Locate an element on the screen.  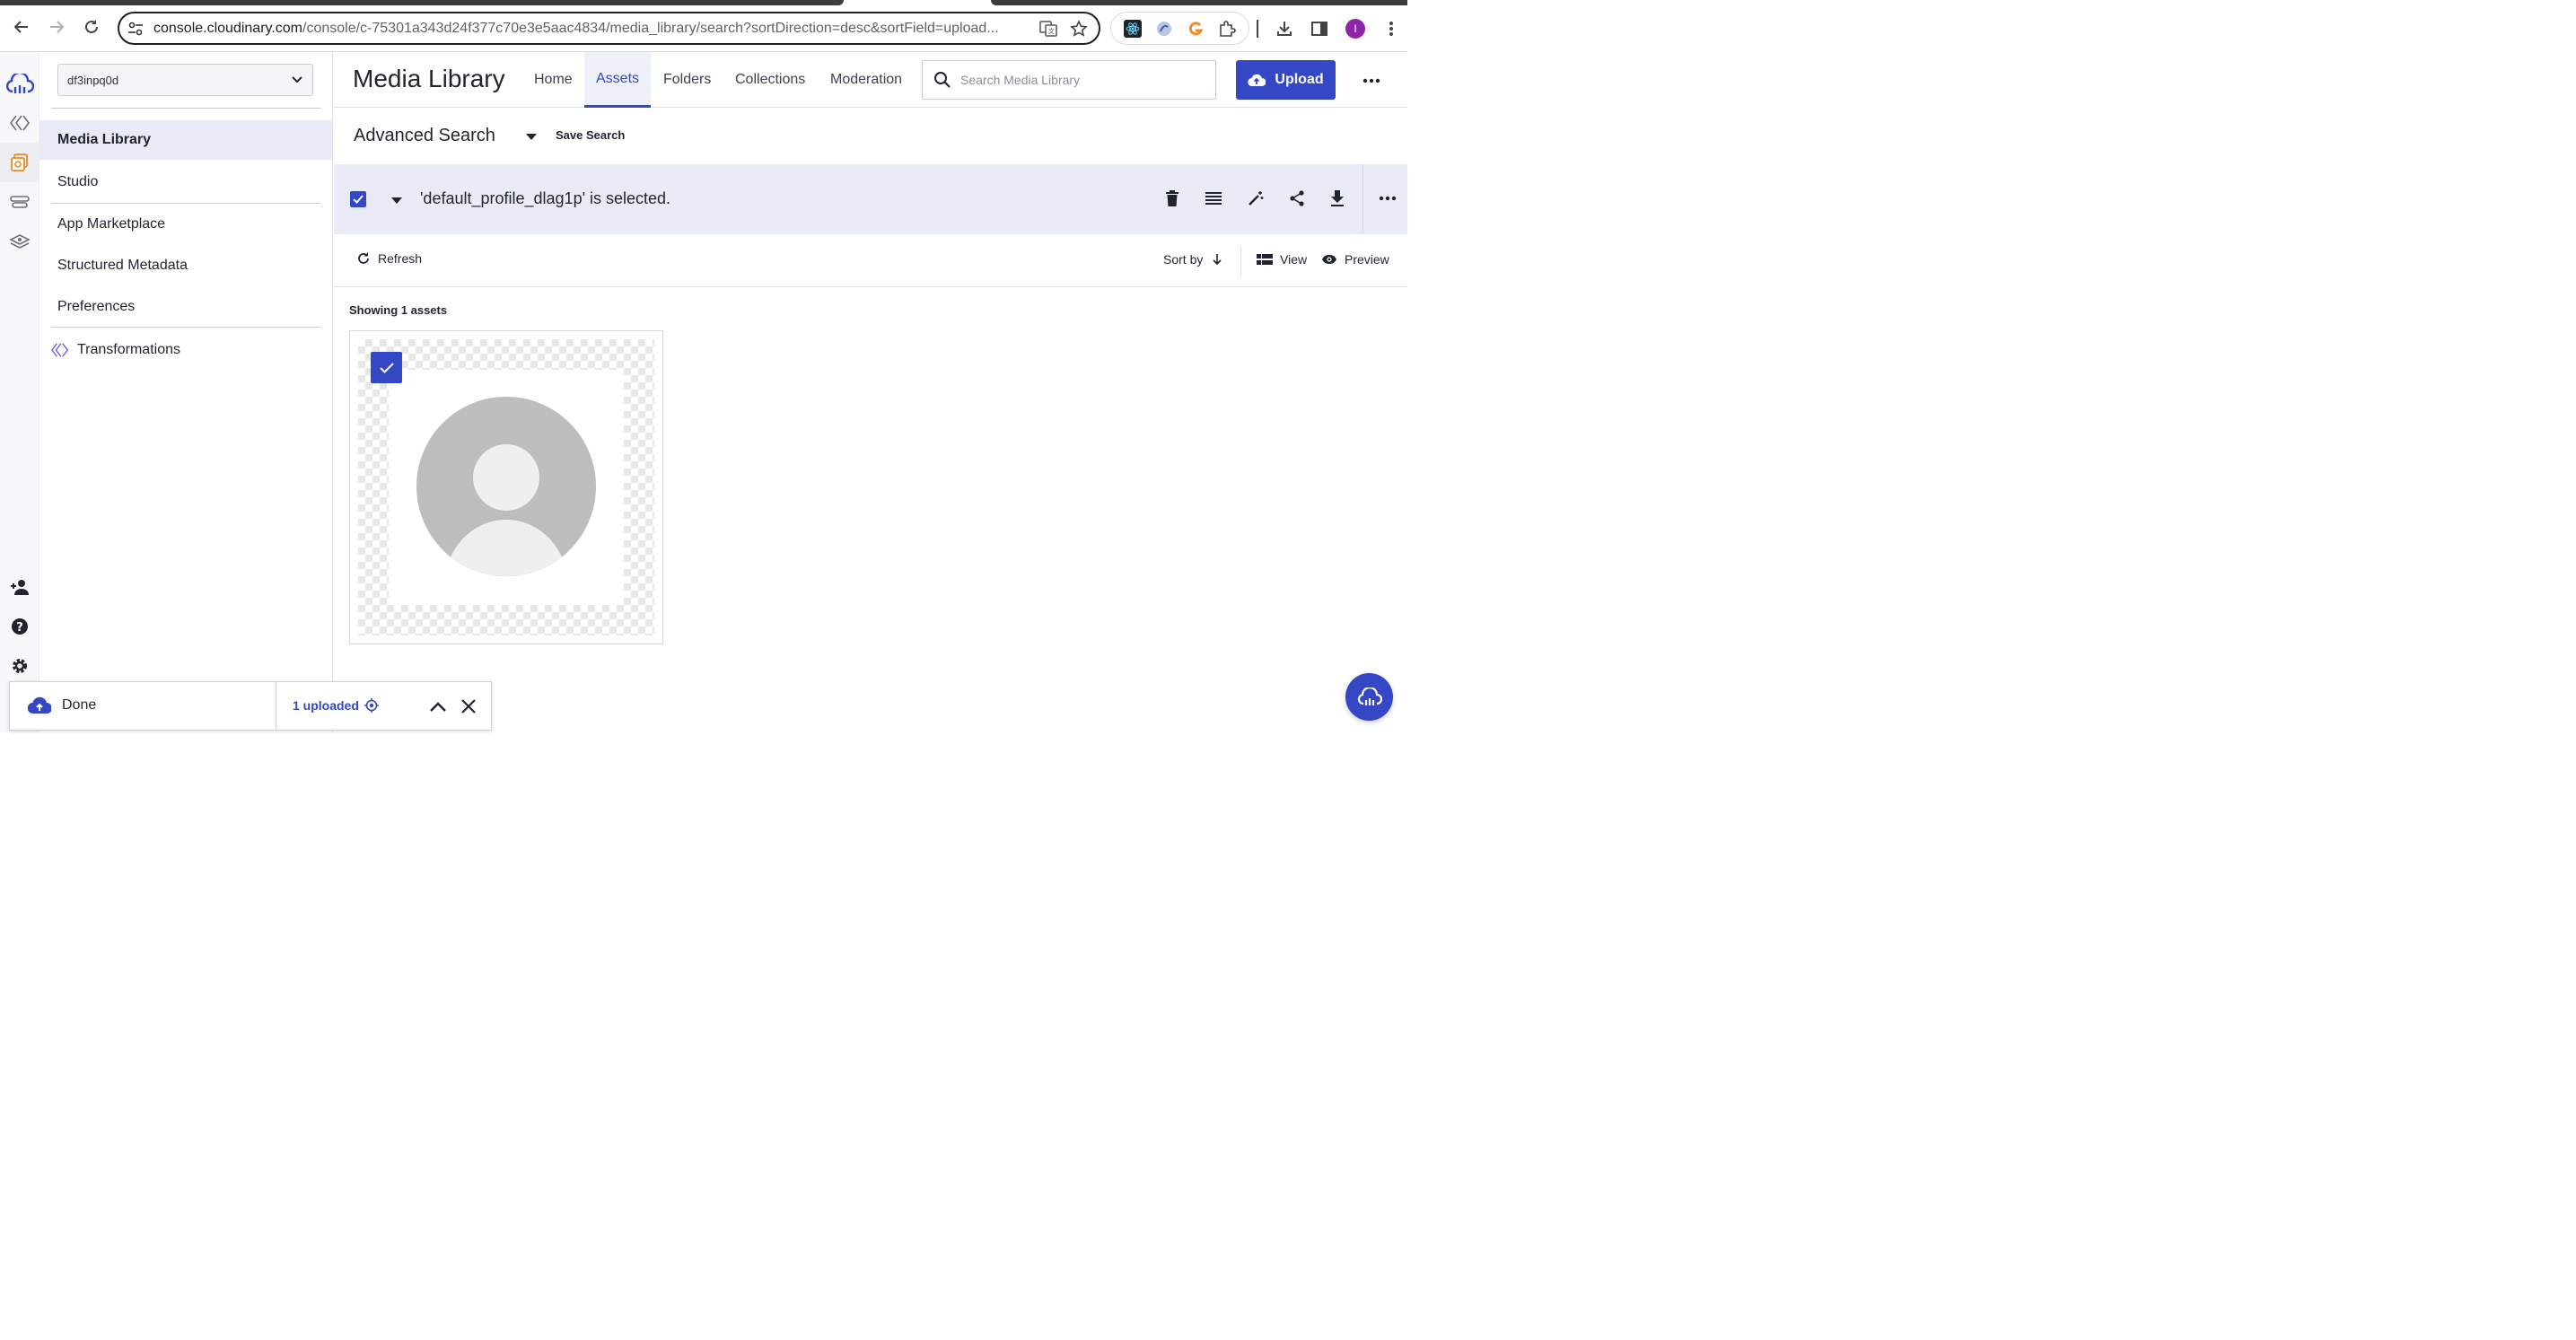
default-avatar-icon is located at coordinates (506, 486).